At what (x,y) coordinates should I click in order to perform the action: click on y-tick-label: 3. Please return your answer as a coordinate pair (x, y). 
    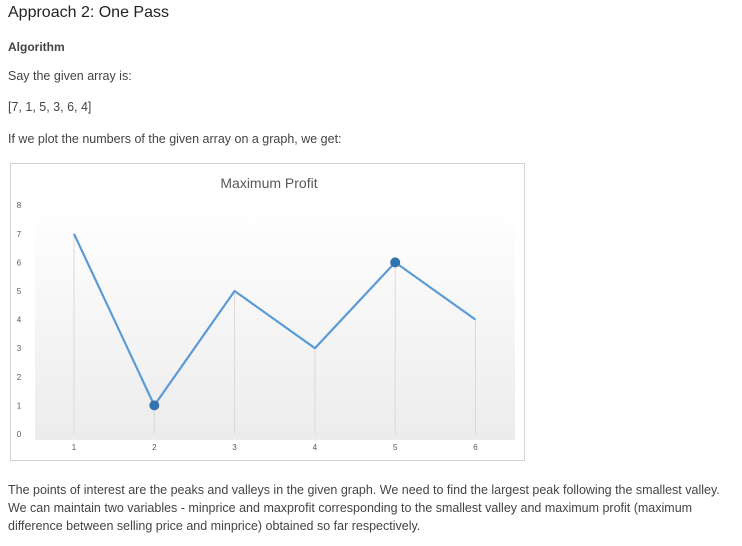
    Looking at the image, I should click on (19, 348).